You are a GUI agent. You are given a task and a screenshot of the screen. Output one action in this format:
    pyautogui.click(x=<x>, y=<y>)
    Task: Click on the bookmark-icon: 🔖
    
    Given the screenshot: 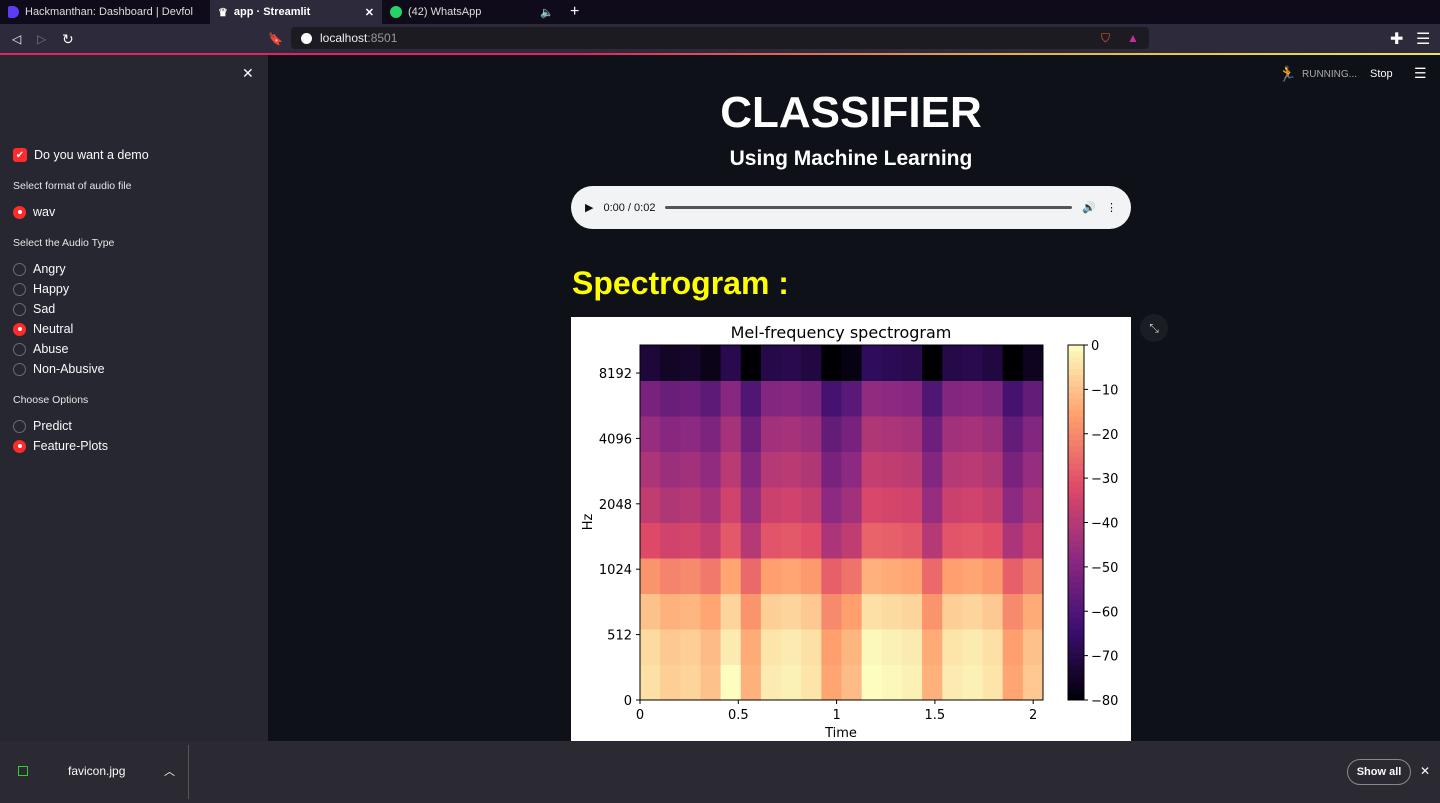 What is the action you would take?
    pyautogui.click(x=275, y=39)
    